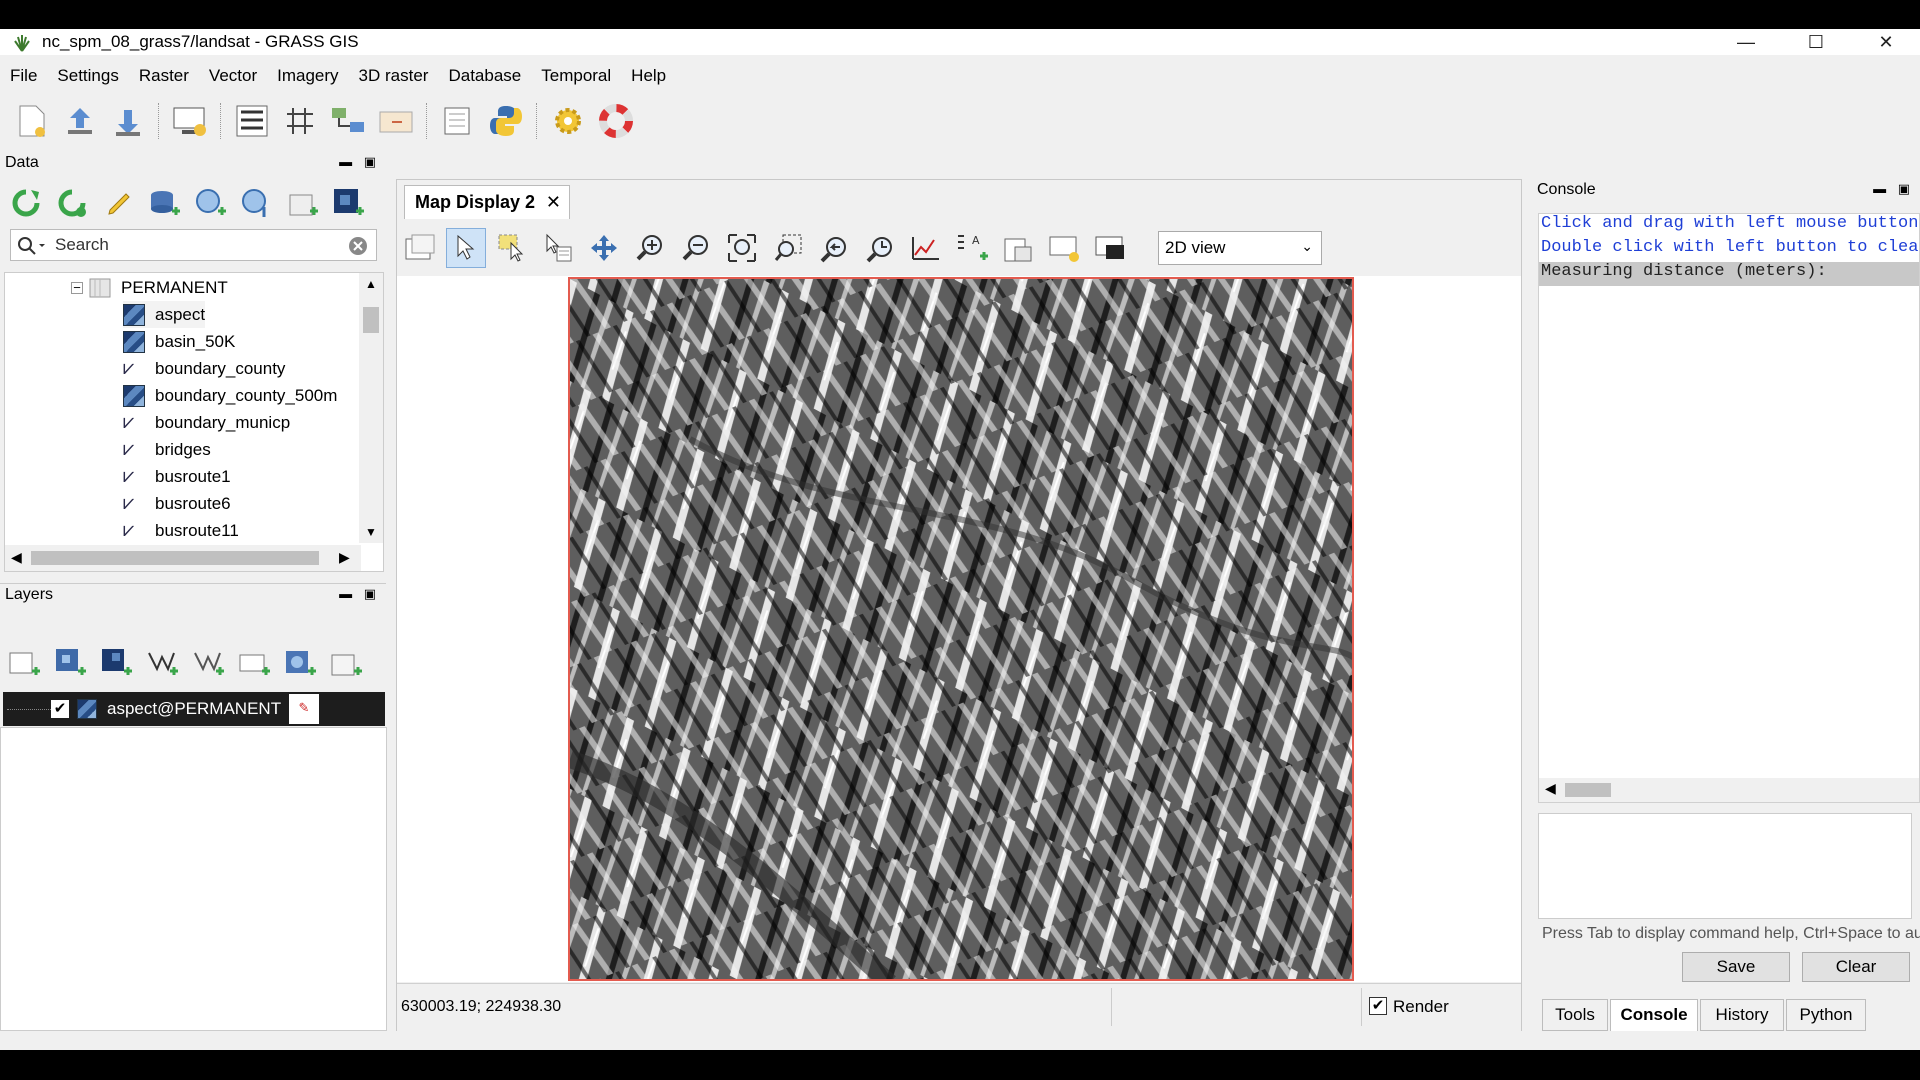 The image size is (1920, 1080). What do you see at coordinates (179, 341) in the screenshot?
I see `tree-item: basin_50K` at bounding box center [179, 341].